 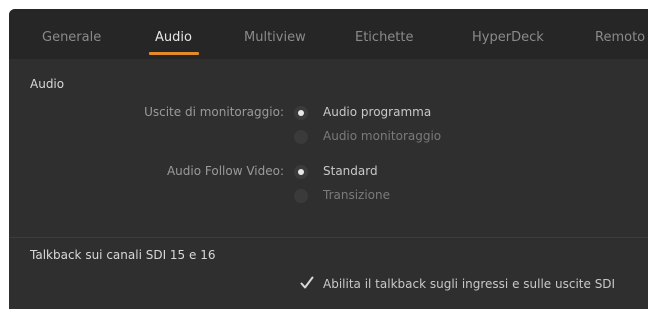 I want to click on radio-audio-programma, so click(x=301, y=113).